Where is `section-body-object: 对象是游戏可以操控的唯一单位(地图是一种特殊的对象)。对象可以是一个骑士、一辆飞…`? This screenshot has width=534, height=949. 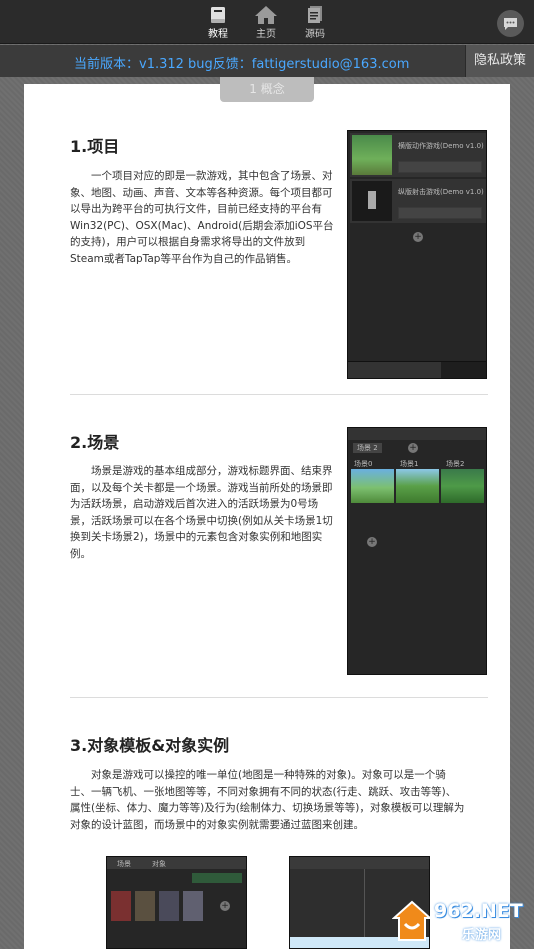 section-body-object: 对象是游戏可以操控的唯一单位(地图是一种特殊的对象)。对象可以是一个骑士、一辆飞… is located at coordinates (267, 800).